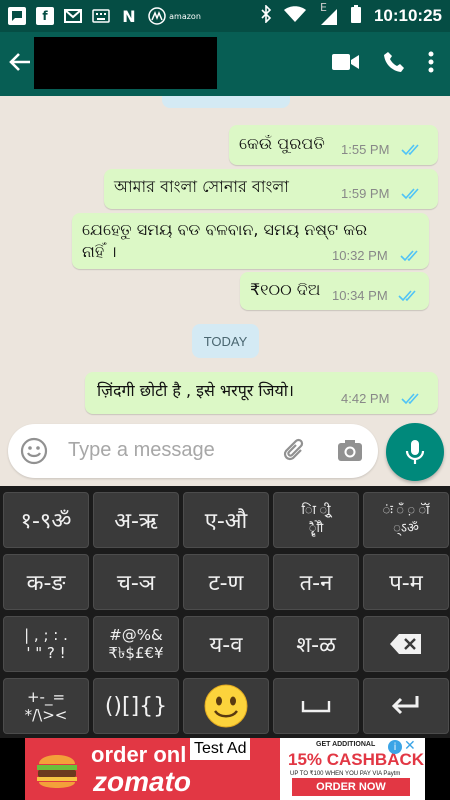 This screenshot has height=800, width=450. I want to click on key-signs: ंः ँ ़ ॅॉ ्ऽॐ, so click(406, 520).